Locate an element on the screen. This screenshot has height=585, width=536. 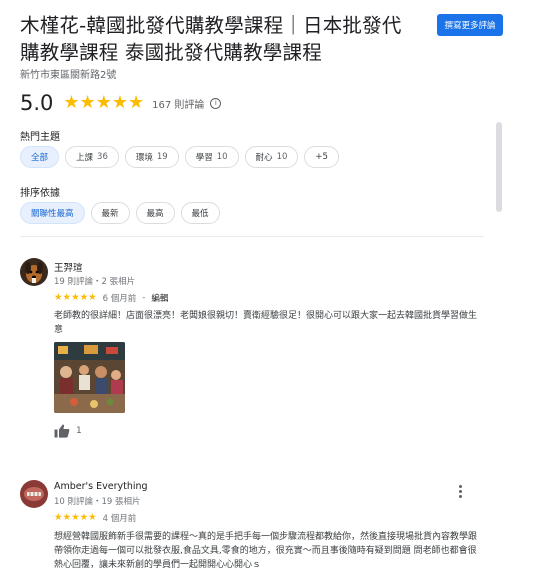
rating-stars: ★ ★ ★ ★ ★ is located at coordinates (103, 103).